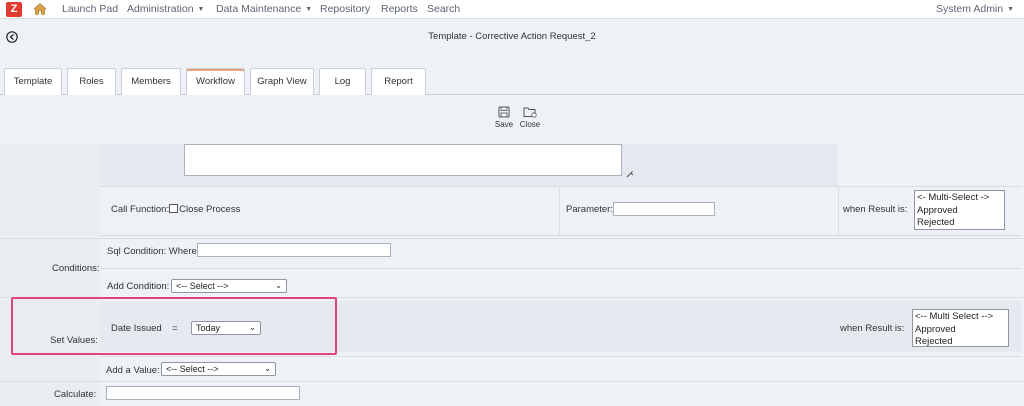 This screenshot has width=1024, height=406. Describe the element at coordinates (589, 209) in the screenshot. I see `parameter-label: Parameter:` at that location.